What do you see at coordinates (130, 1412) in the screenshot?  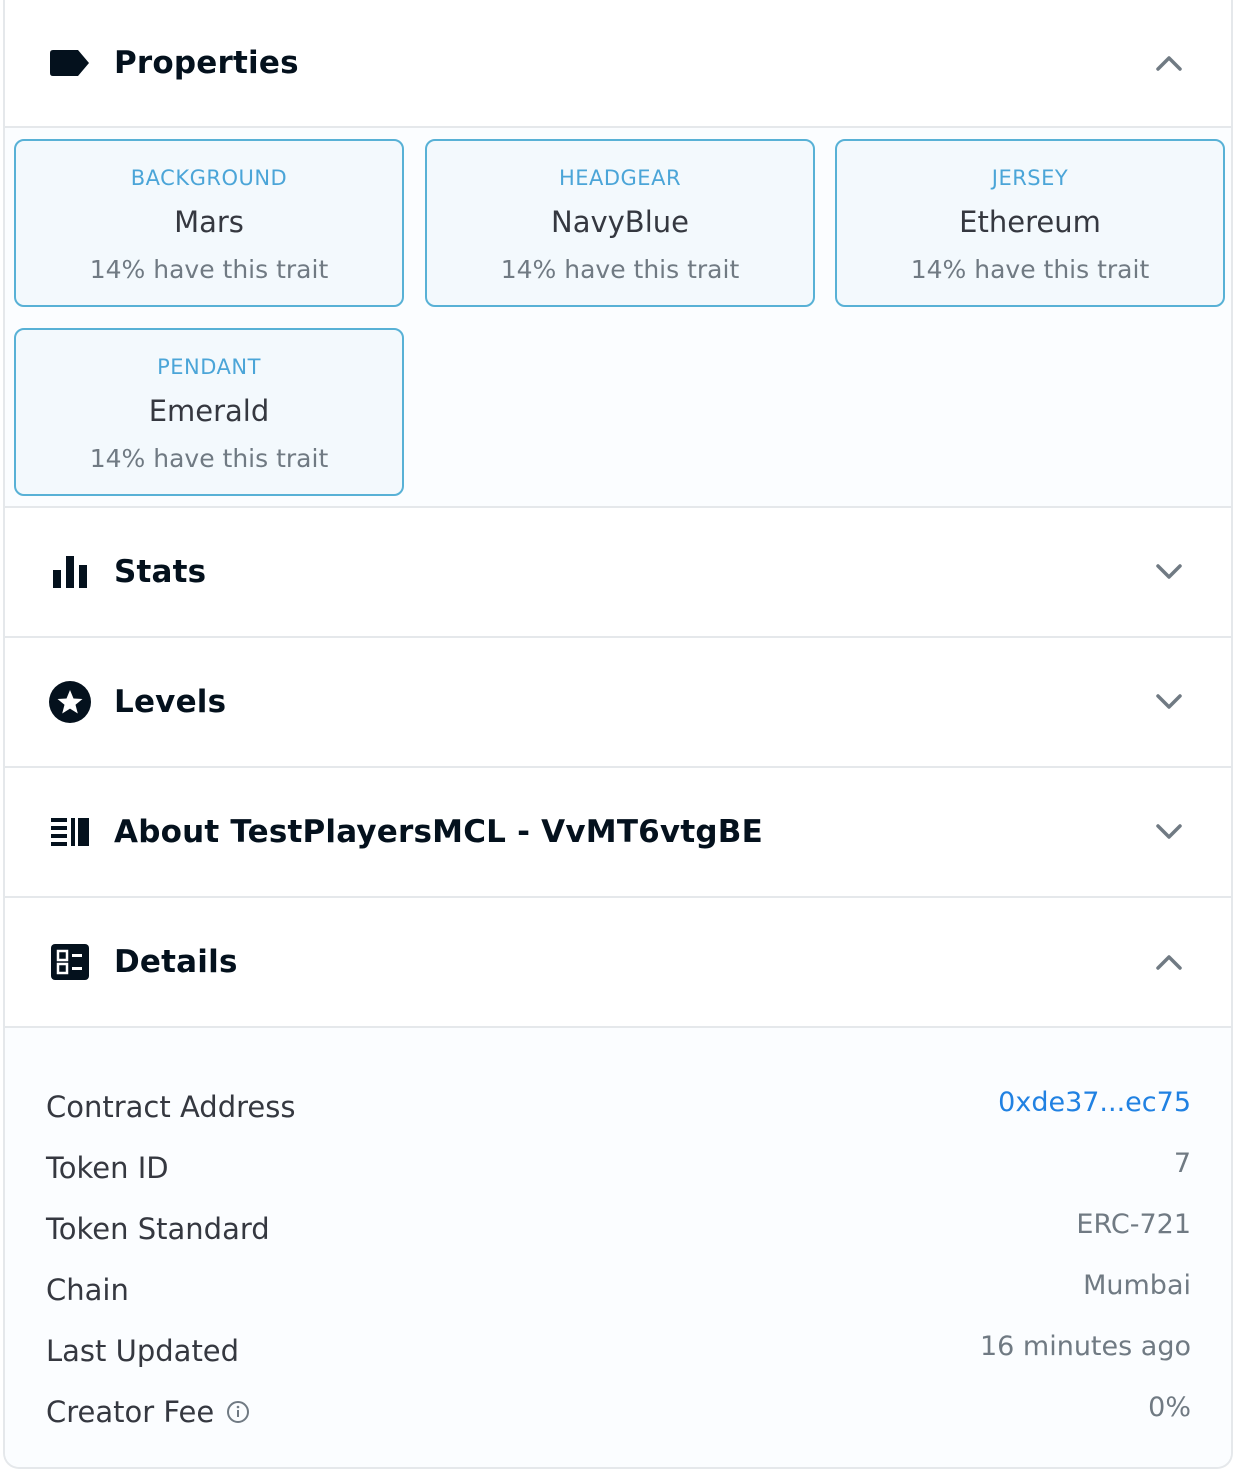 I see `detail-label: Creator Fee` at bounding box center [130, 1412].